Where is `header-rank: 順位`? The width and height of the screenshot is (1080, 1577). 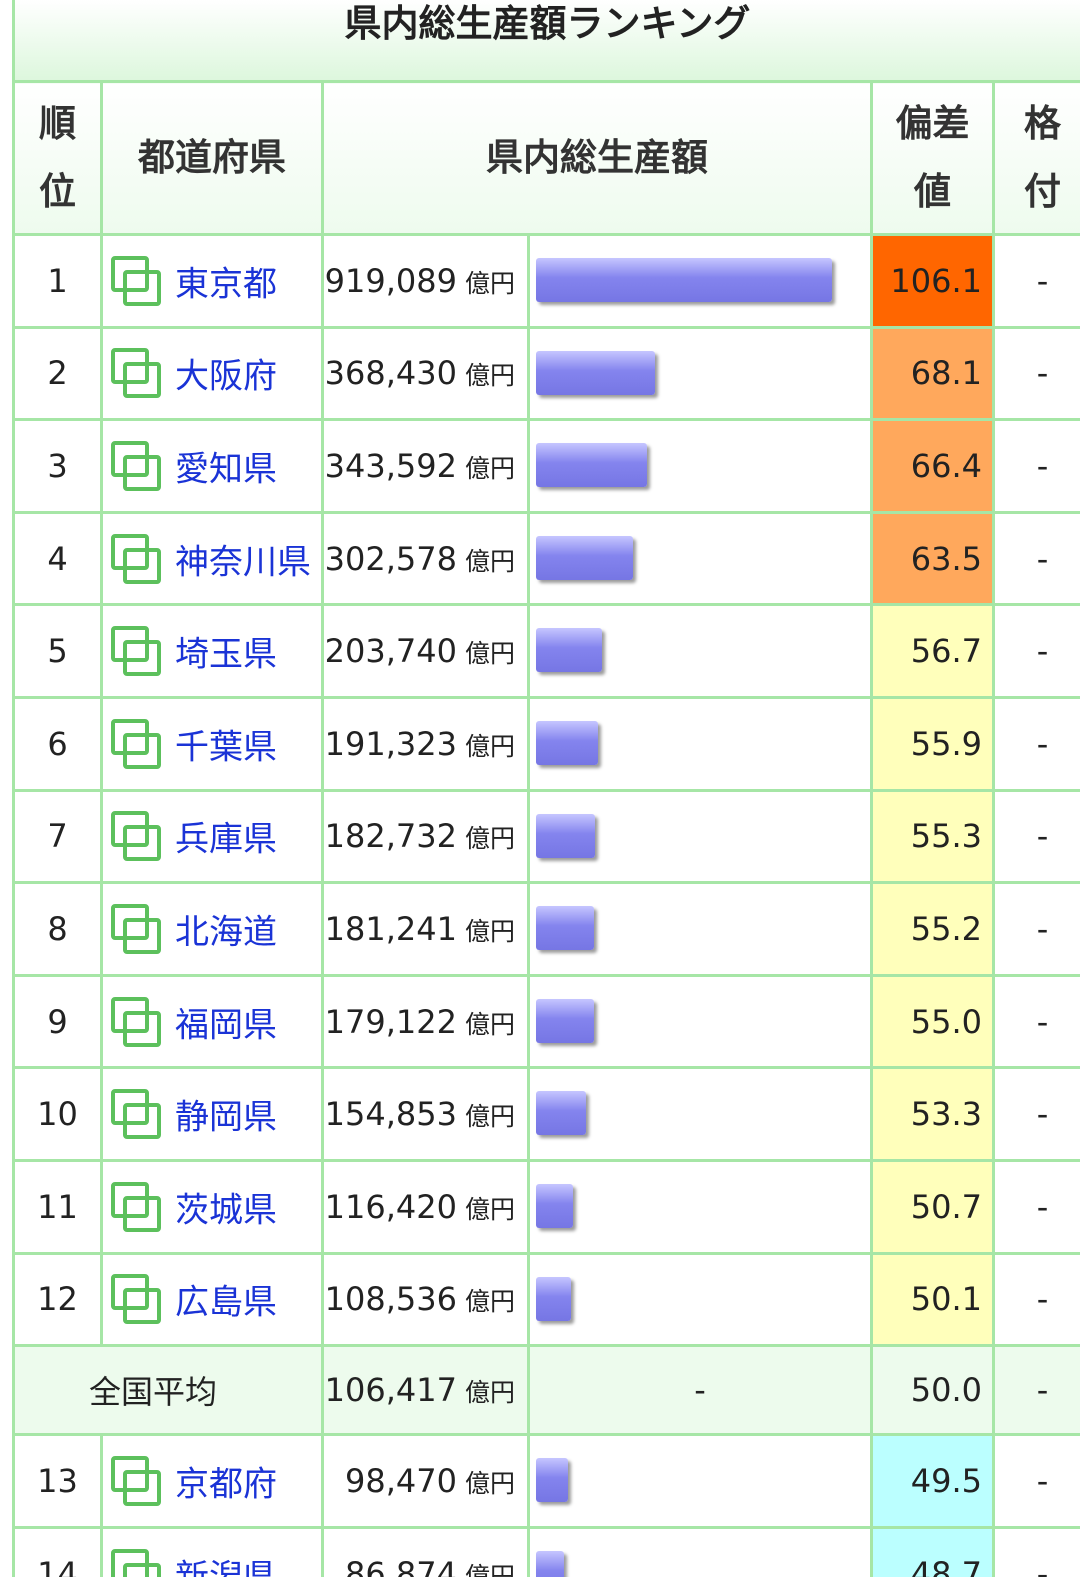 header-rank: 順位 is located at coordinates (57, 158).